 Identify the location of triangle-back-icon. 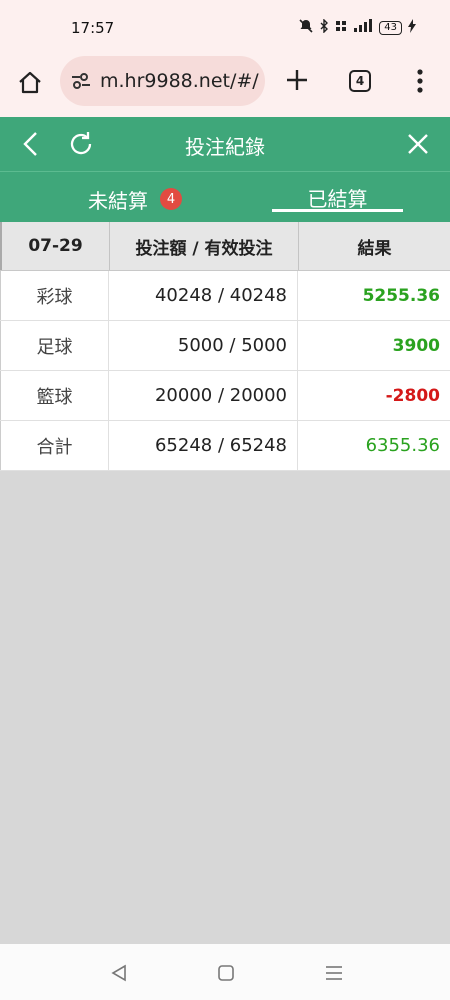
(118, 973).